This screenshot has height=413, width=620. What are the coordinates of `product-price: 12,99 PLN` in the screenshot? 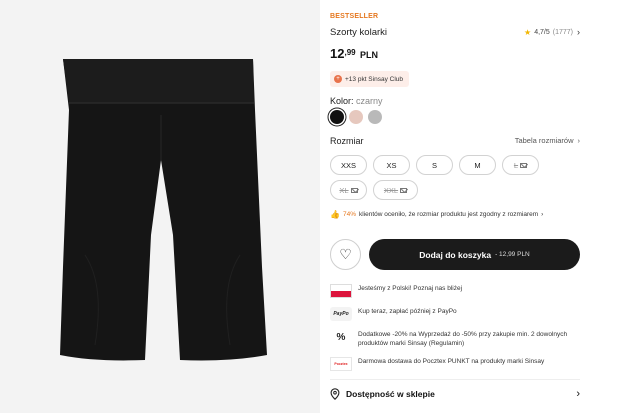 It's located at (354, 54).